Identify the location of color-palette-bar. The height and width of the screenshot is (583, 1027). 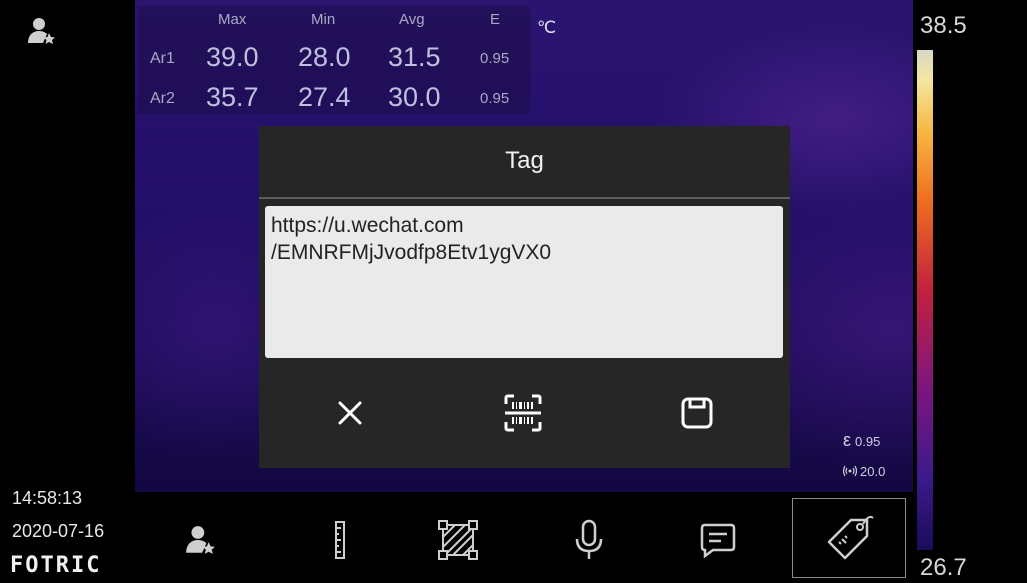
(925, 300).